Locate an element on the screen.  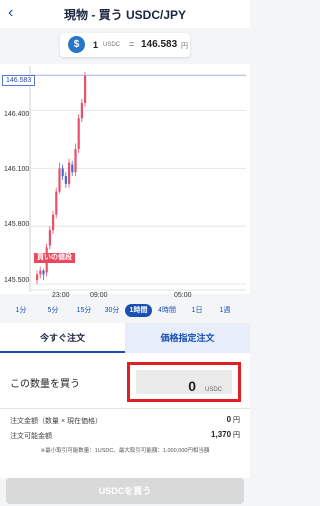
current-price-tag: 146.583 is located at coordinates (19, 80).